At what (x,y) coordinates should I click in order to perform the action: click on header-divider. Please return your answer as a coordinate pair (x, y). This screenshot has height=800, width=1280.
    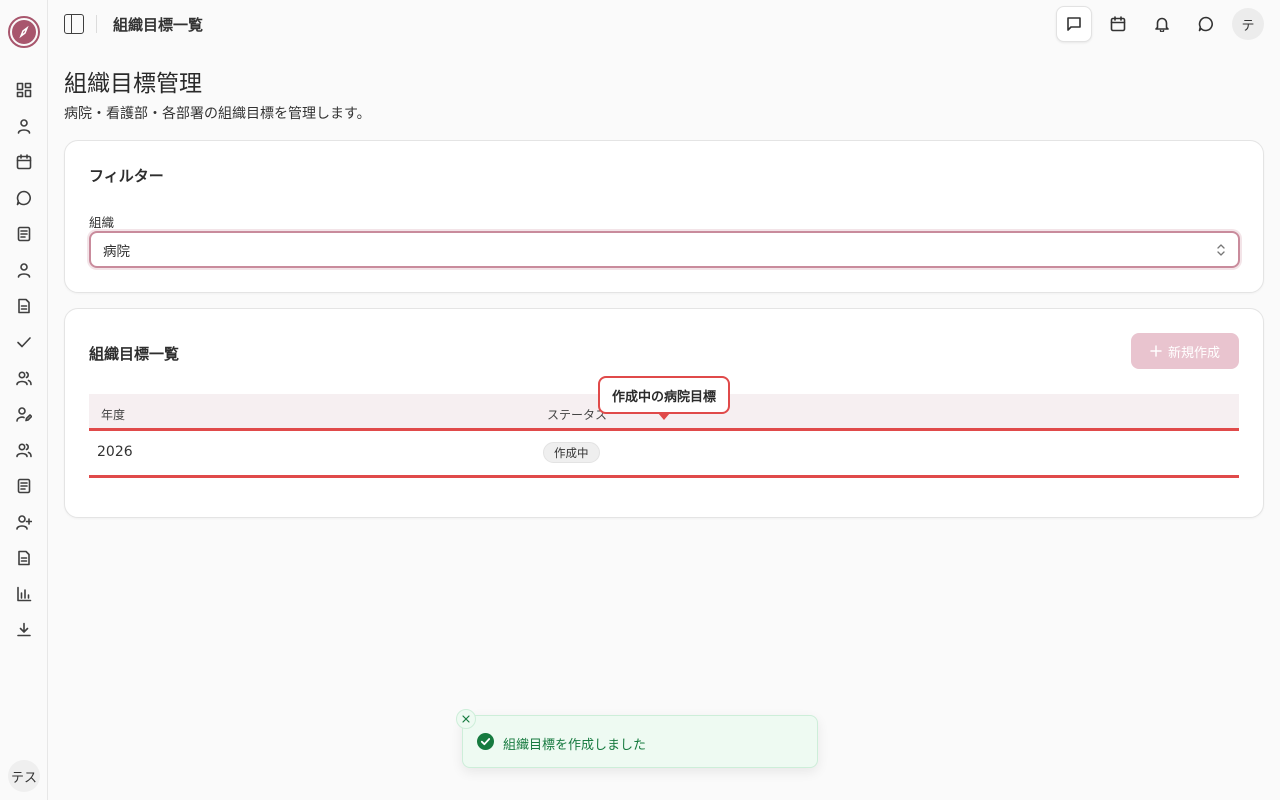
    Looking at the image, I should click on (96, 24).